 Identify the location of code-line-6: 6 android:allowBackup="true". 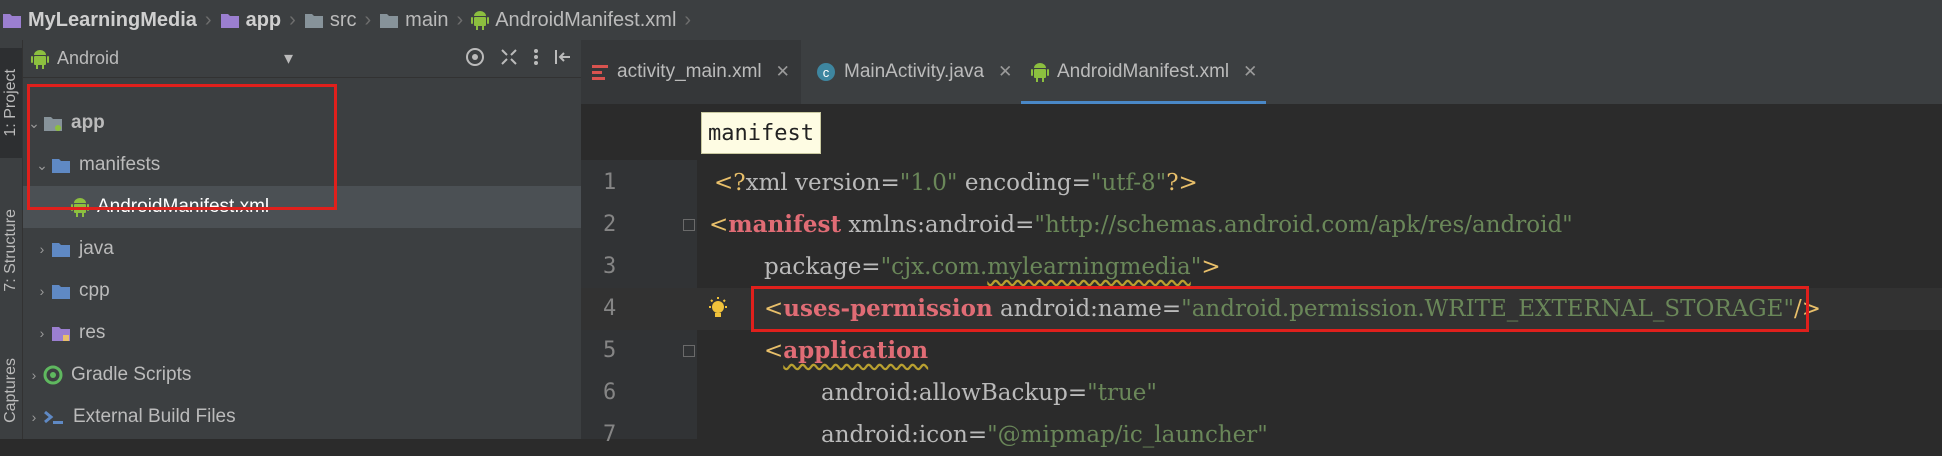
(1261, 393).